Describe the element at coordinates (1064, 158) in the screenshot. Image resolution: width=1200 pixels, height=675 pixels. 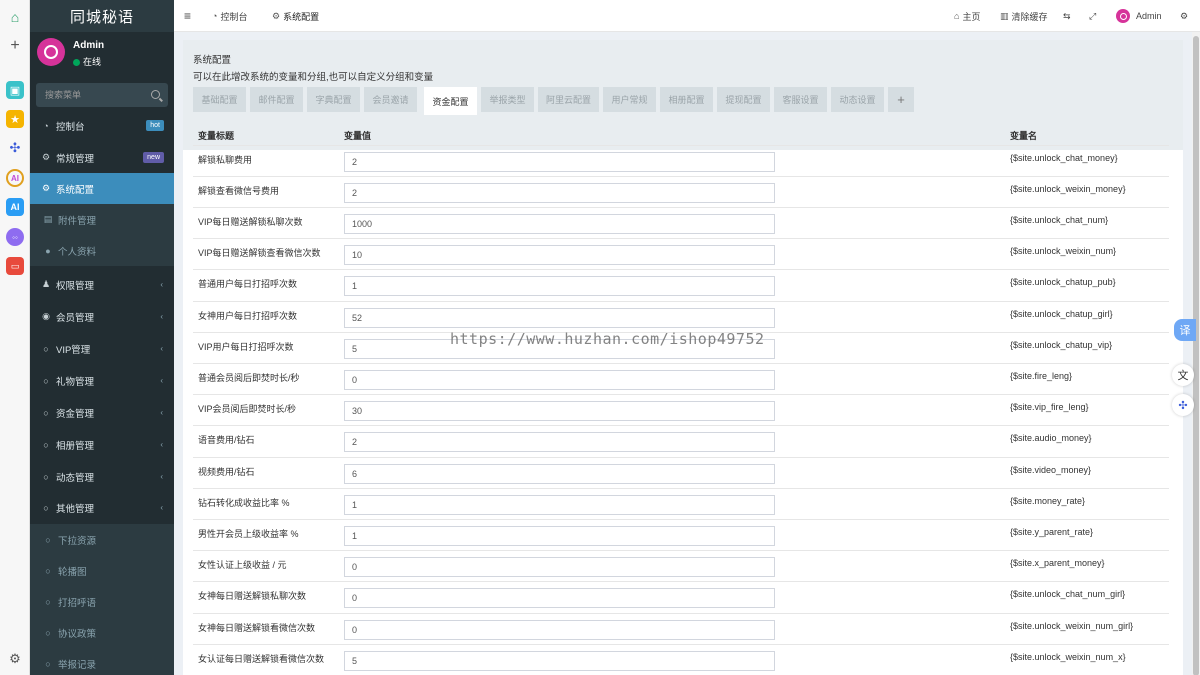
I see `row-key: {$site.unlock_chat_money}` at that location.